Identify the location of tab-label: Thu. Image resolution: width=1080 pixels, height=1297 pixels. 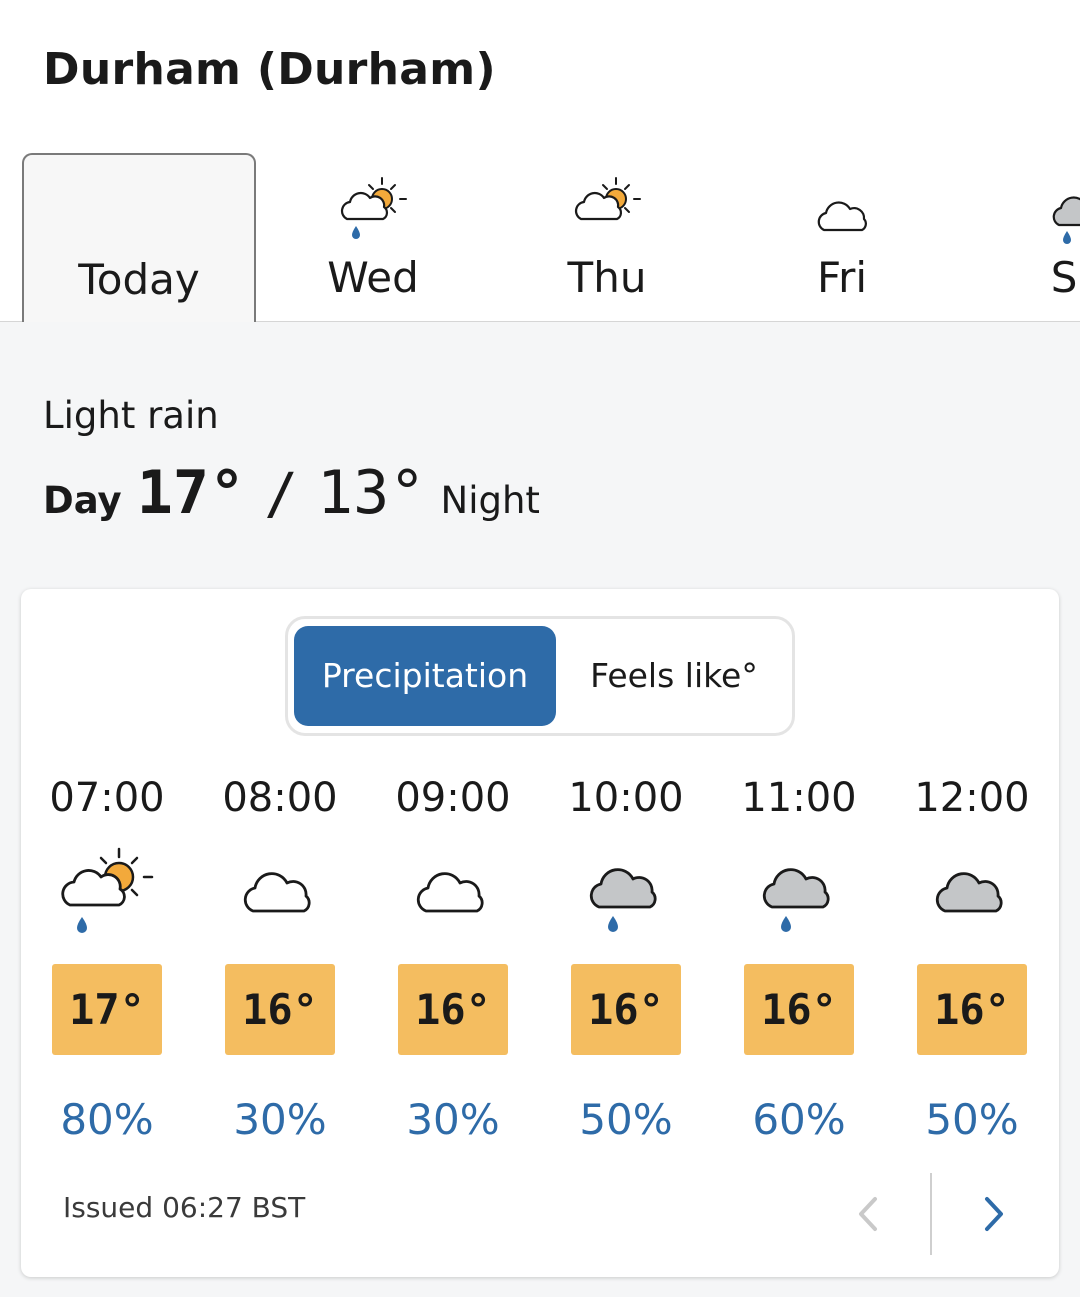
(607, 277).